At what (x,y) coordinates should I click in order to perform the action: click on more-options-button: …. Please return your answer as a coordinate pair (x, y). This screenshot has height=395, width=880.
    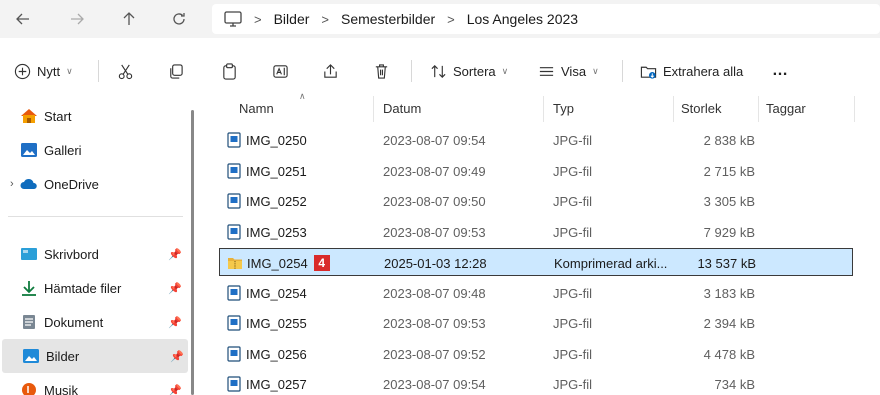
    Looking at the image, I should click on (780, 71).